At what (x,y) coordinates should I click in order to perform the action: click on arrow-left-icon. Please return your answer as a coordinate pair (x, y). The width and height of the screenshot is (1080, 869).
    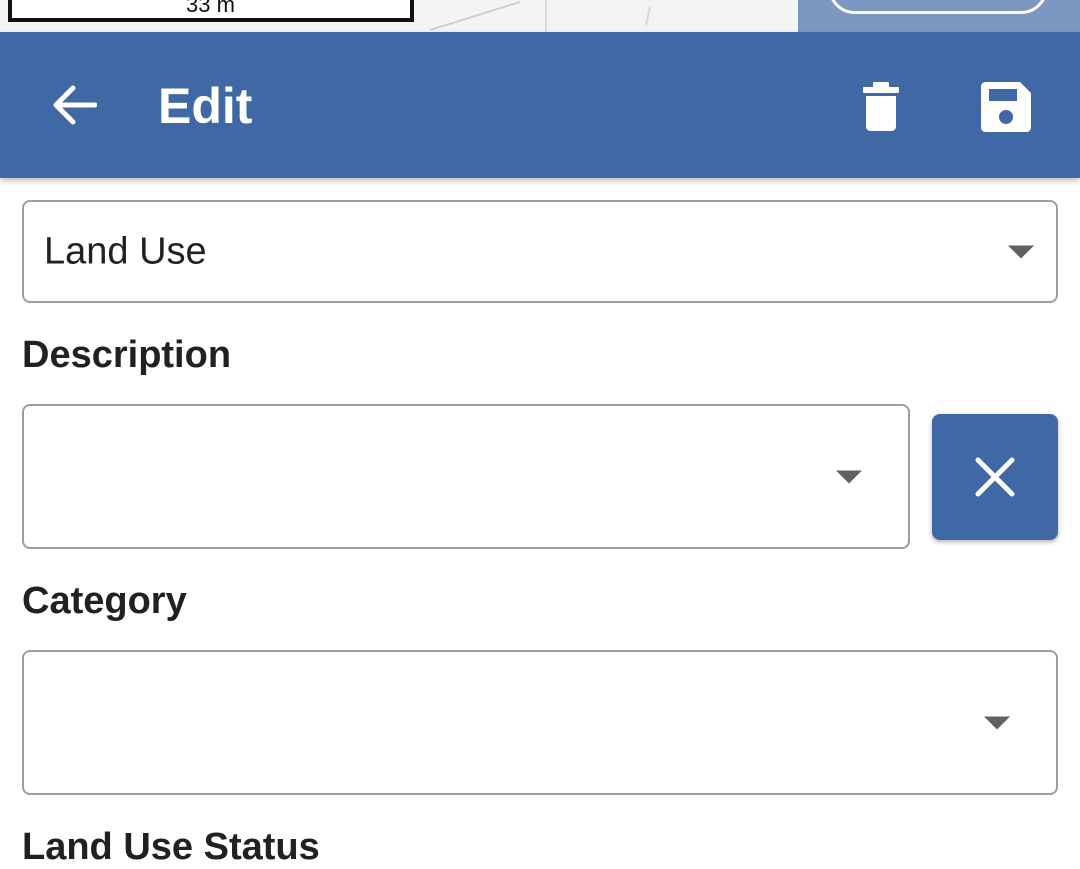
    Looking at the image, I should click on (75, 105).